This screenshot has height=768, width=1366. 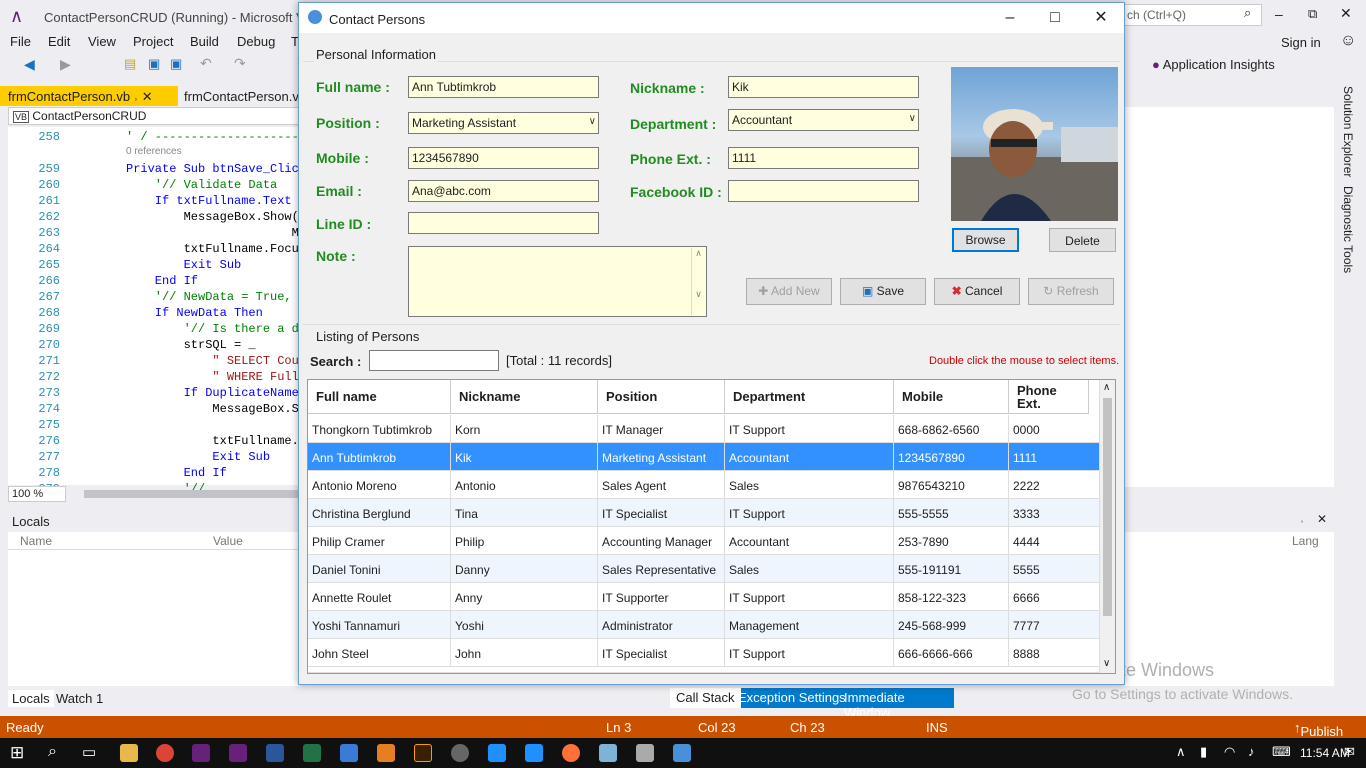 I want to click on menu-build: Build, so click(x=204, y=41).